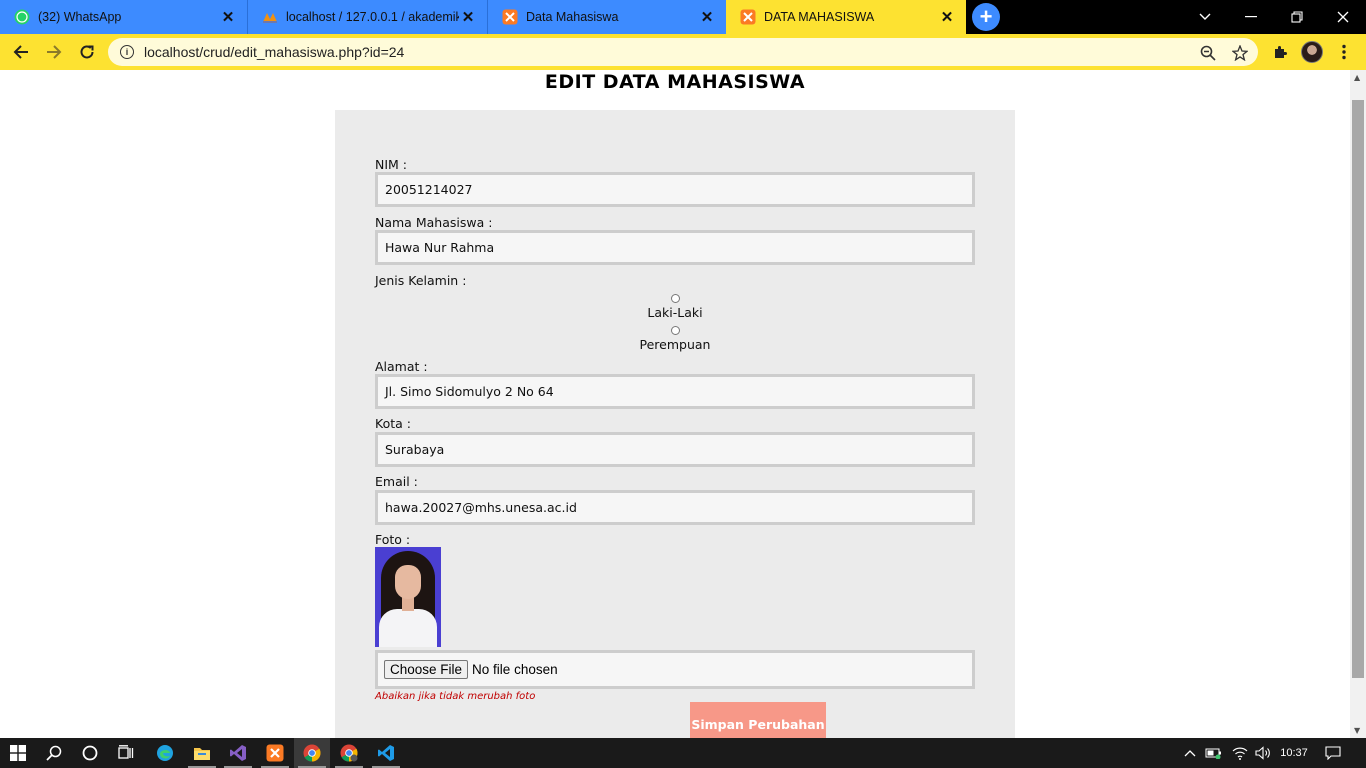 This screenshot has width=1366, height=768. What do you see at coordinates (675, 449) in the screenshot?
I see `kota-input: Surabaya` at bounding box center [675, 449].